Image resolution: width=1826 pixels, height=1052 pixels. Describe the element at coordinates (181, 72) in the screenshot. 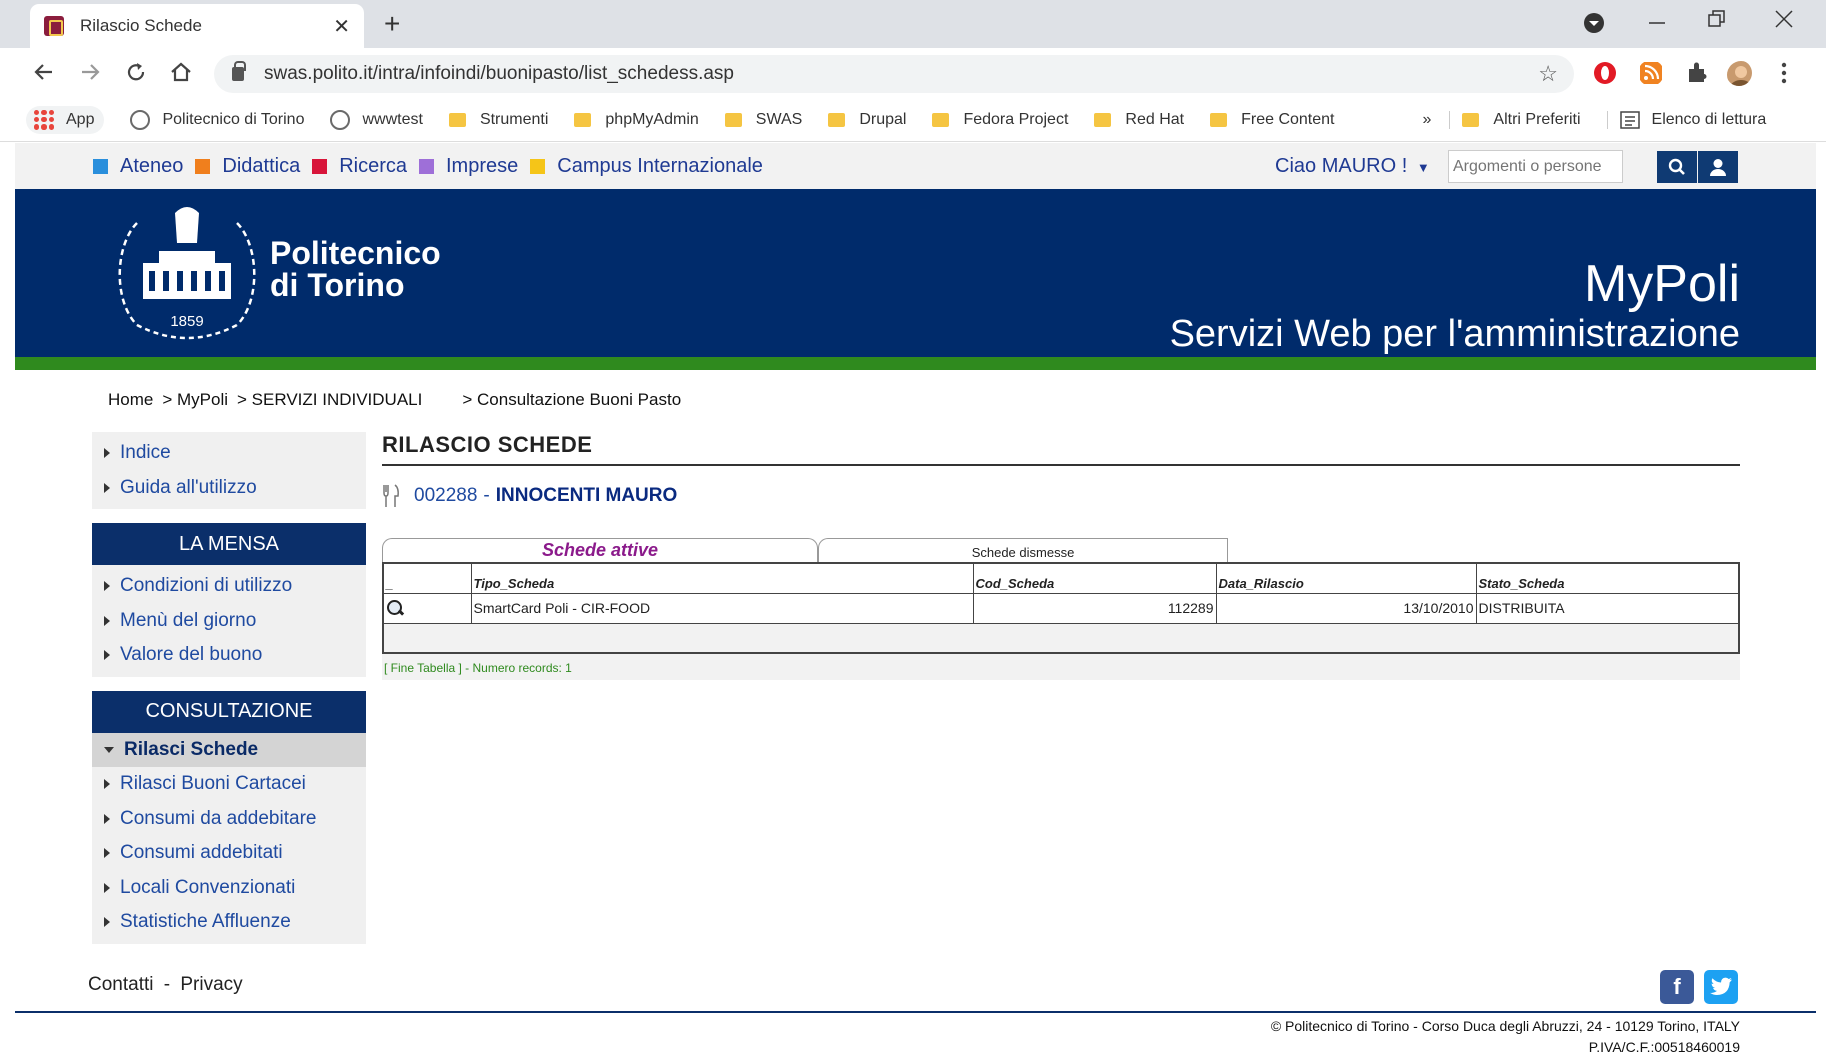

I see `home-icon` at that location.